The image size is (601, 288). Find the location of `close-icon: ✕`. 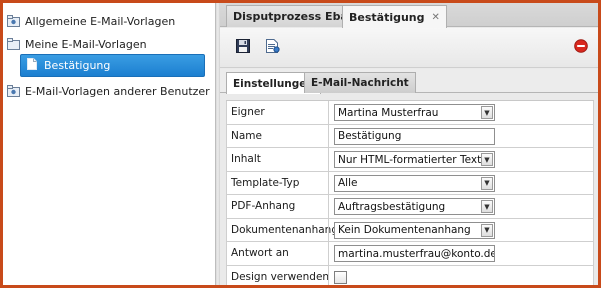

close-icon: ✕ is located at coordinates (436, 17).